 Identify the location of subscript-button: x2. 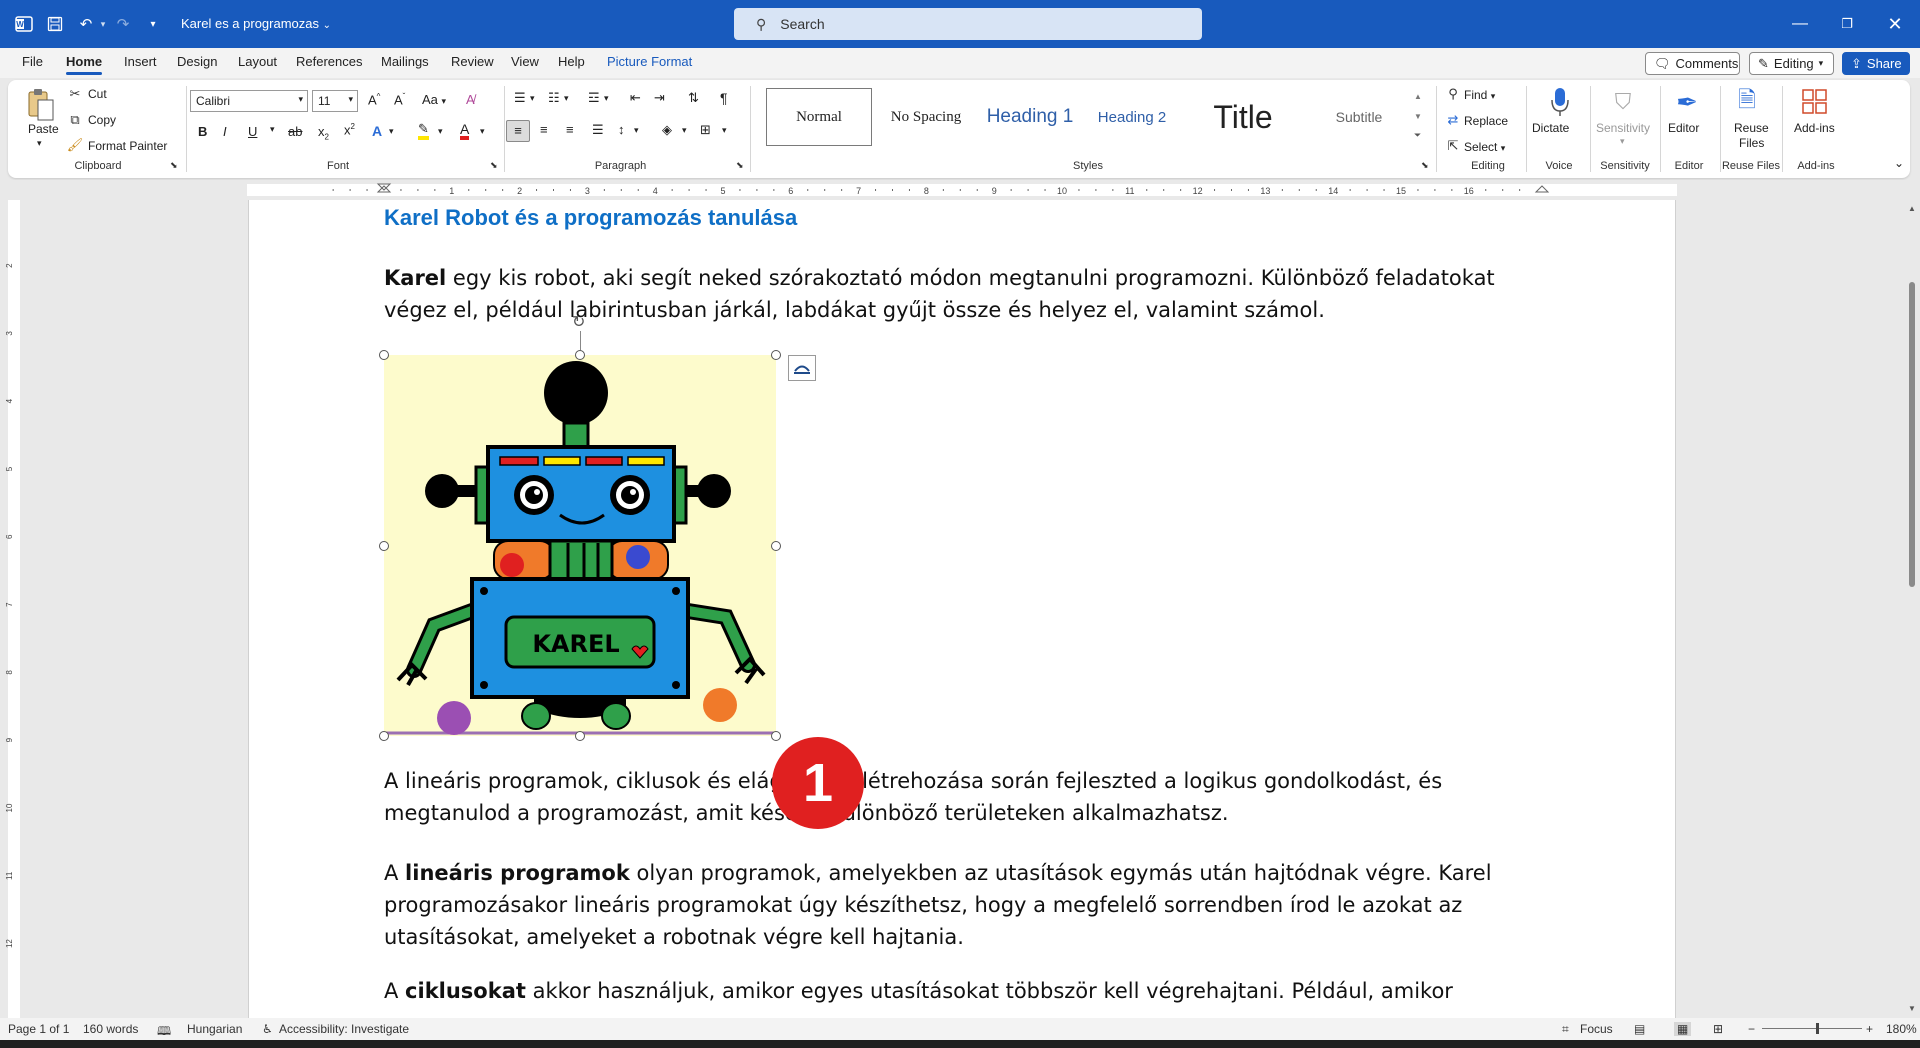
(323, 133).